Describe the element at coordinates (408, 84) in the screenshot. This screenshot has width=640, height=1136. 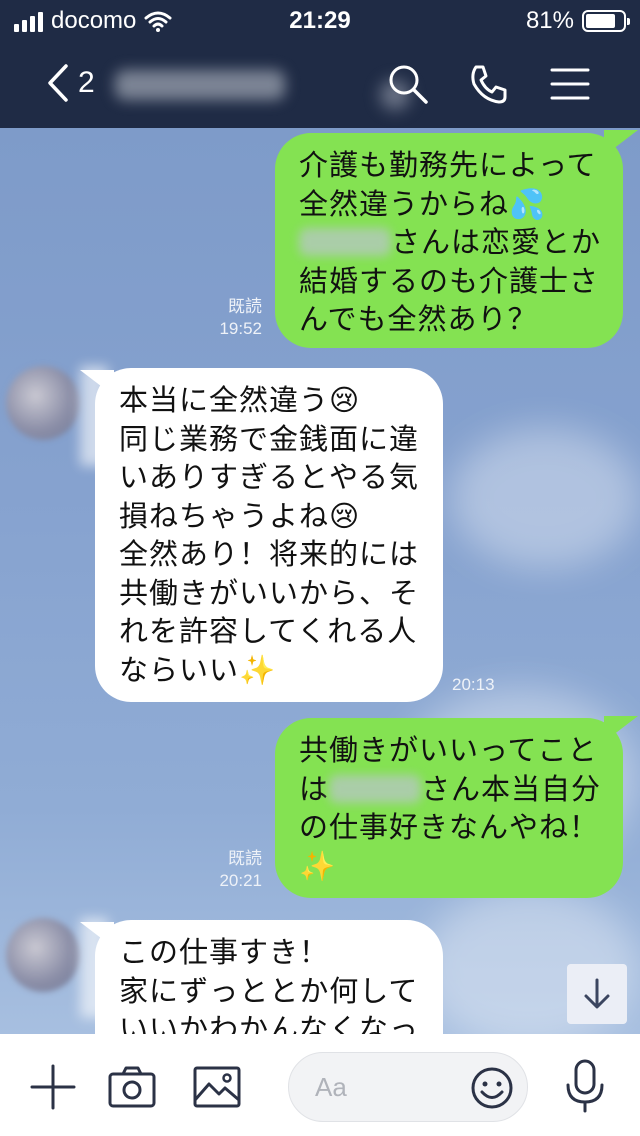
I see `search-icon` at that location.